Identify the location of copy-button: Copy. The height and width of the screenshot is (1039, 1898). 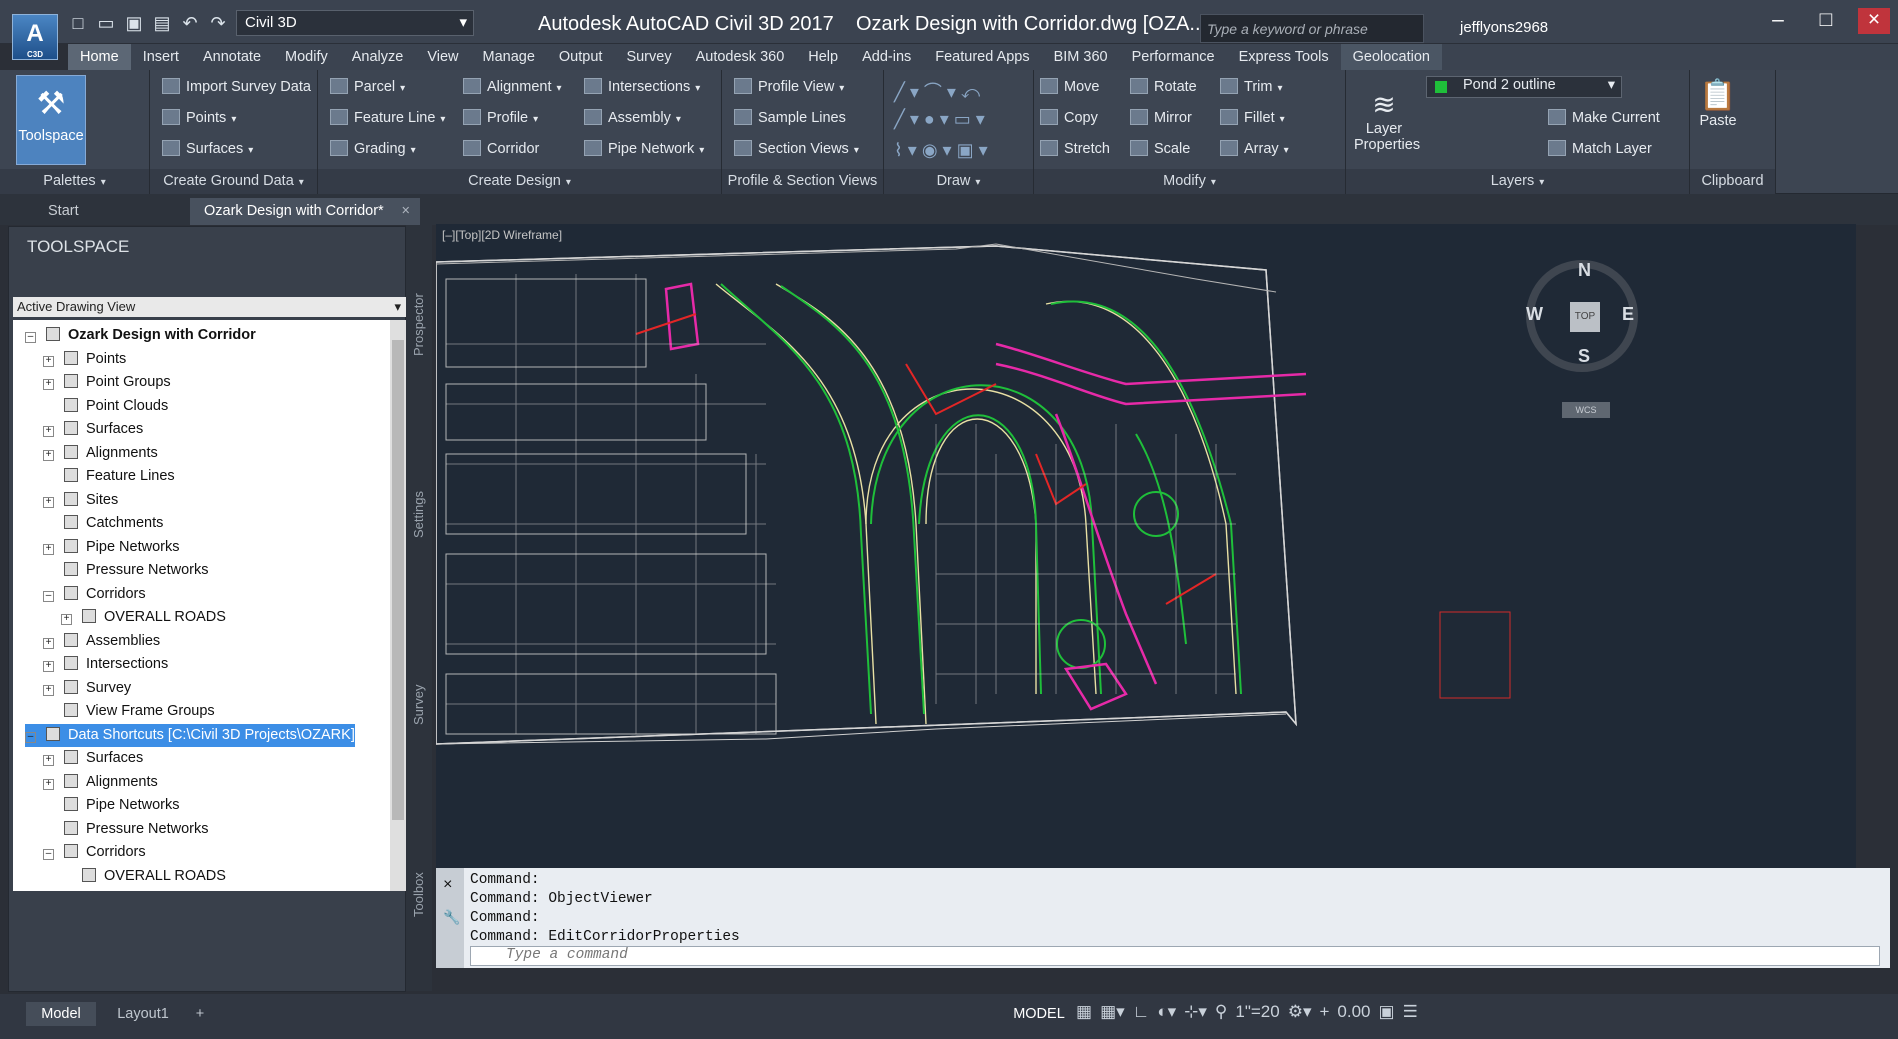
(1069, 117).